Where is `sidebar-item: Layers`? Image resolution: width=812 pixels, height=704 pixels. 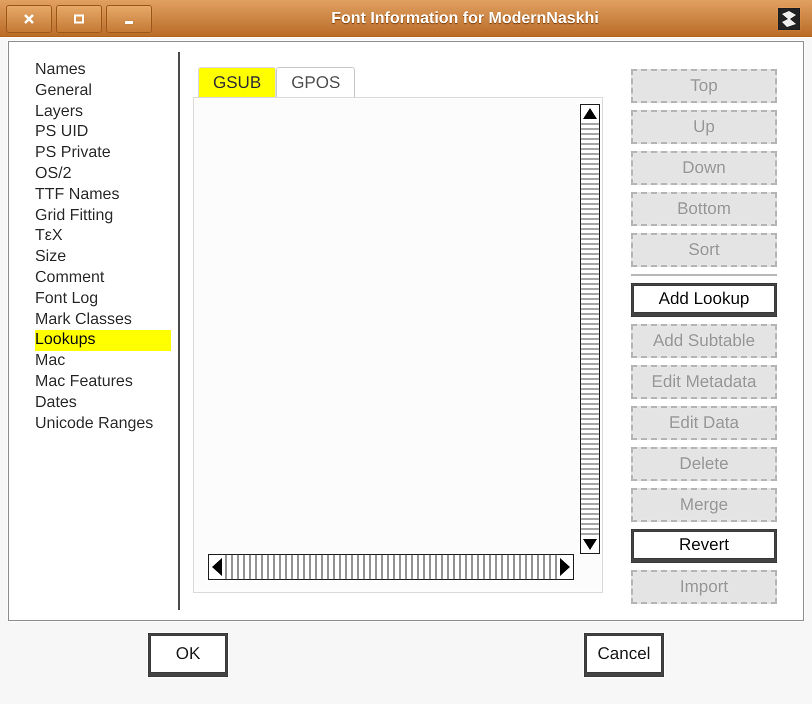
sidebar-item: Layers is located at coordinates (59, 112).